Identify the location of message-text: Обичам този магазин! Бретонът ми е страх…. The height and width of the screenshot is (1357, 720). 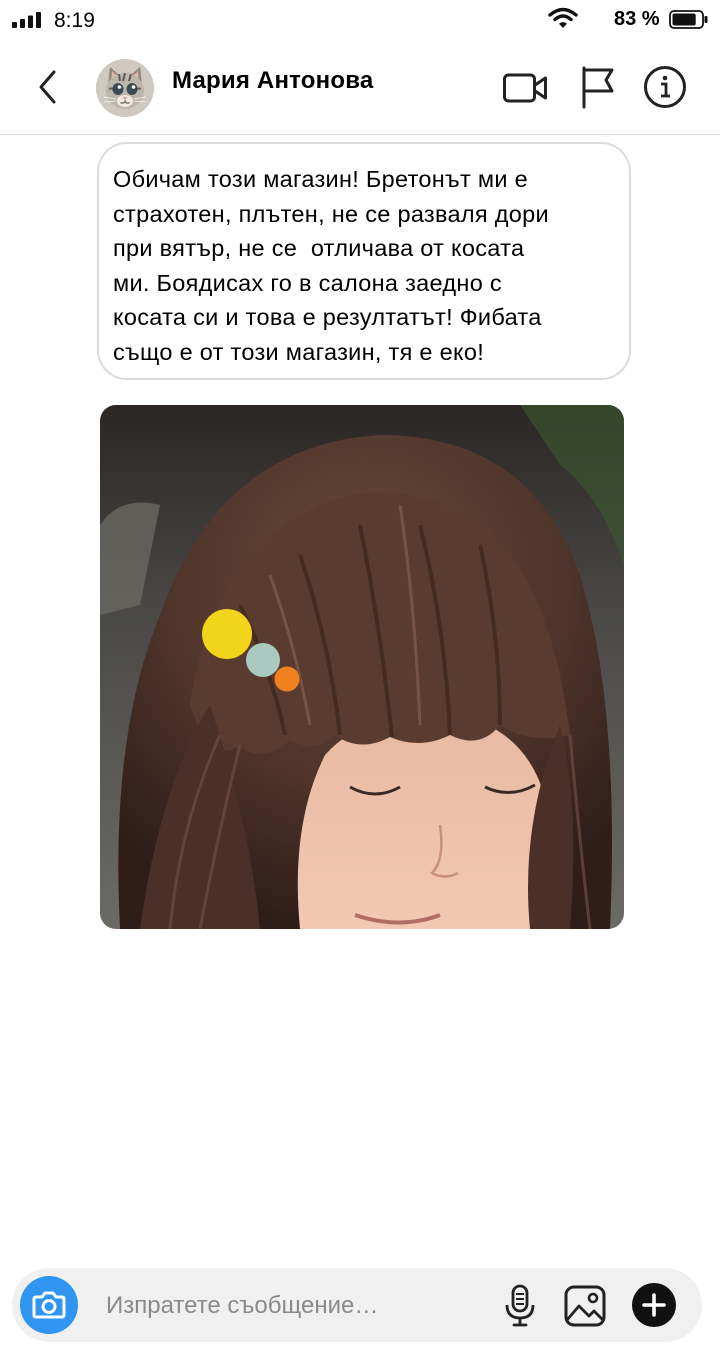
(364, 265).